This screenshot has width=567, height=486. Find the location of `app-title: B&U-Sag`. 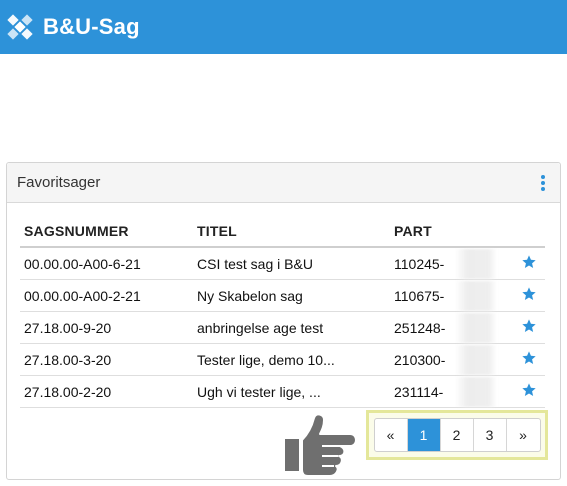

app-title: B&U-Sag is located at coordinates (91, 27).